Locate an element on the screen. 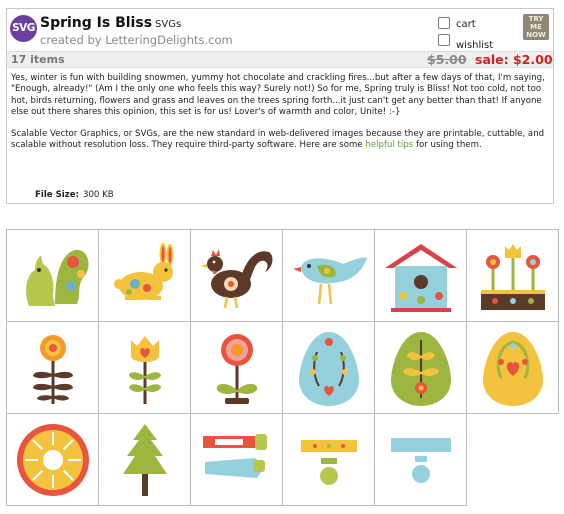 Image resolution: width=564 pixels, height=514 pixels. thumbnail-flower-pink is located at coordinates (237, 368).